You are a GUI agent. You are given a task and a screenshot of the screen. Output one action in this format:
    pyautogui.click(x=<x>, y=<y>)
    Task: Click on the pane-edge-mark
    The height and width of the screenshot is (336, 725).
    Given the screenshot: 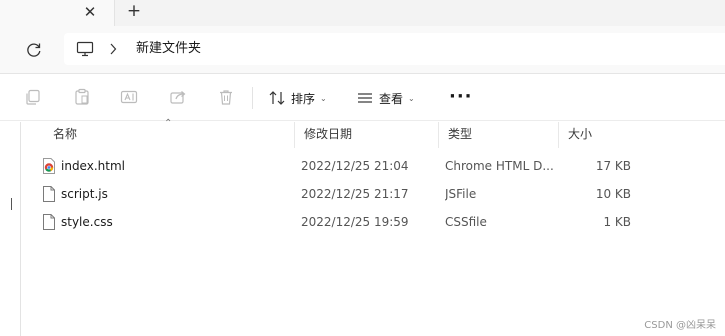 What is the action you would take?
    pyautogui.click(x=9, y=204)
    